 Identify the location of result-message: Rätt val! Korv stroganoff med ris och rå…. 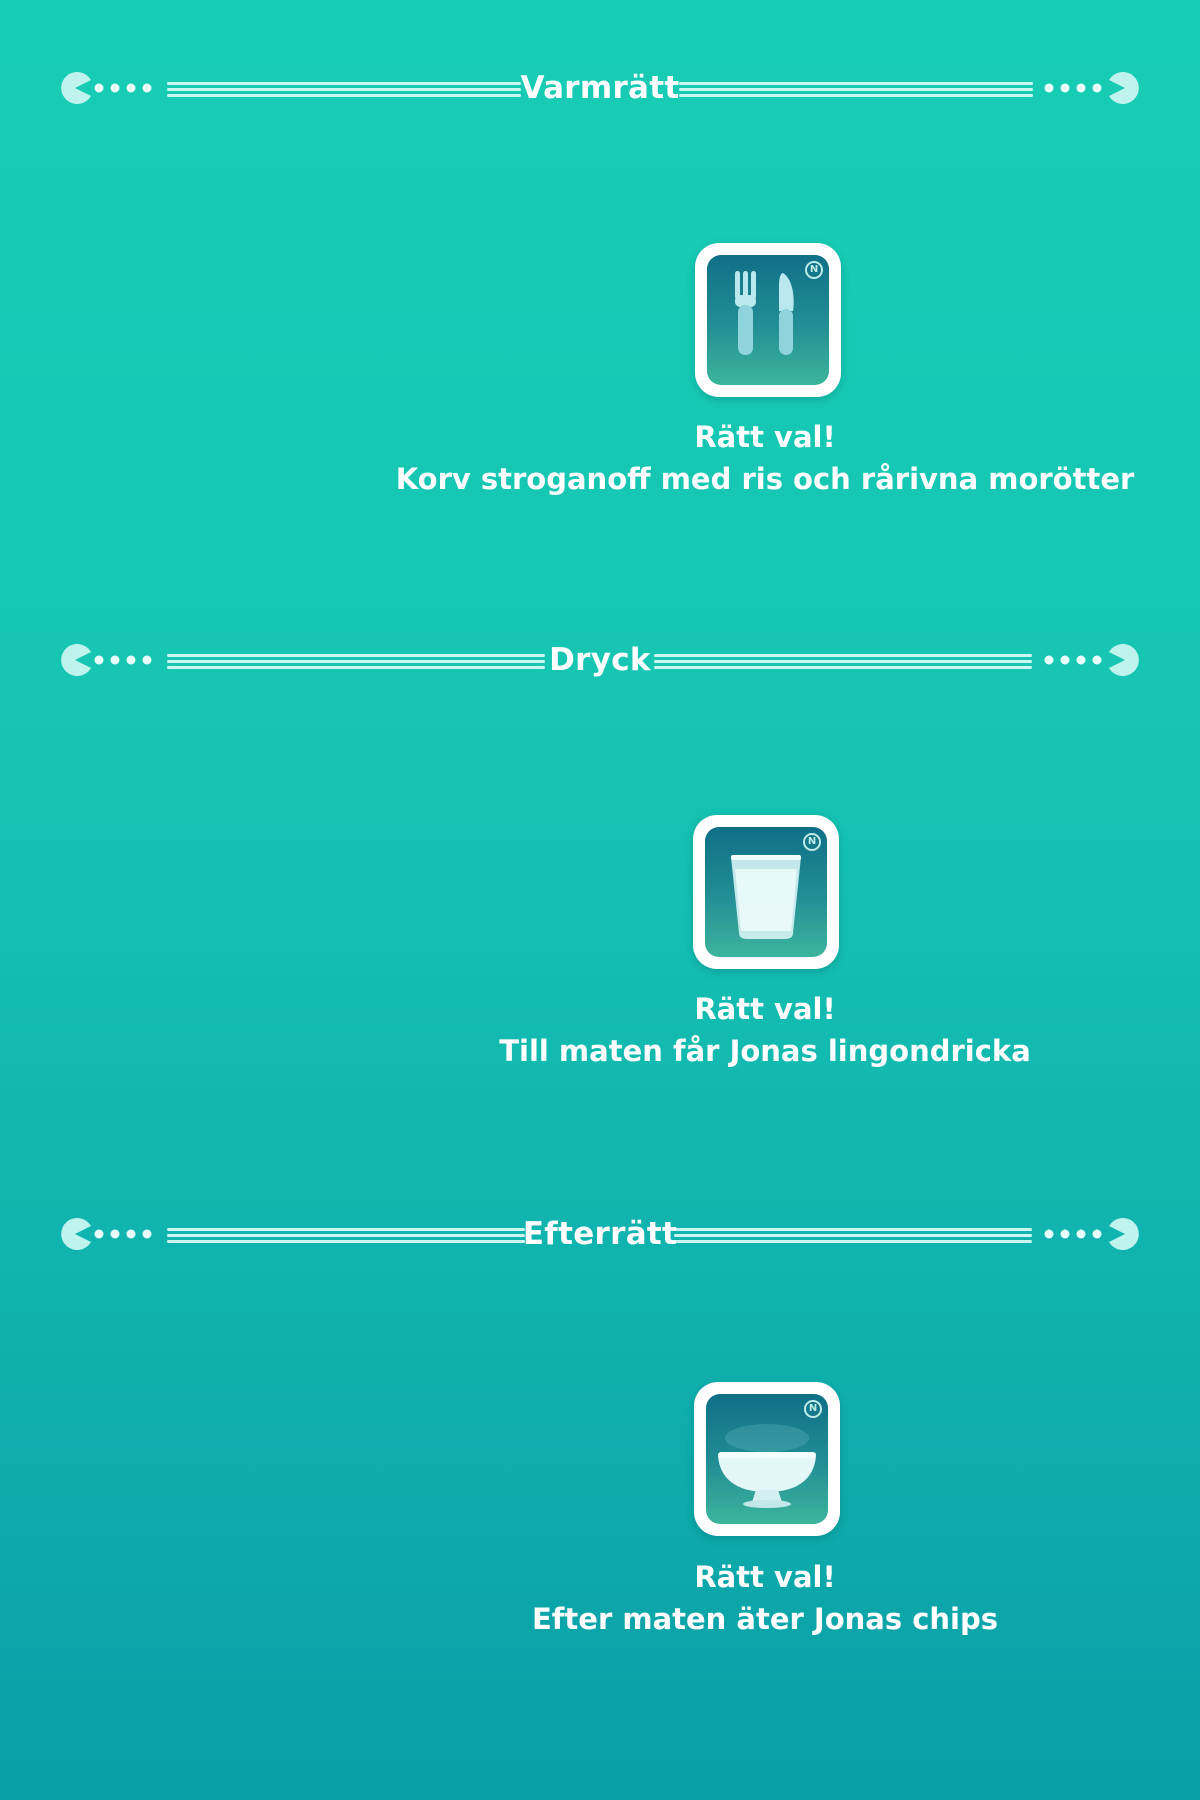
(765, 458).